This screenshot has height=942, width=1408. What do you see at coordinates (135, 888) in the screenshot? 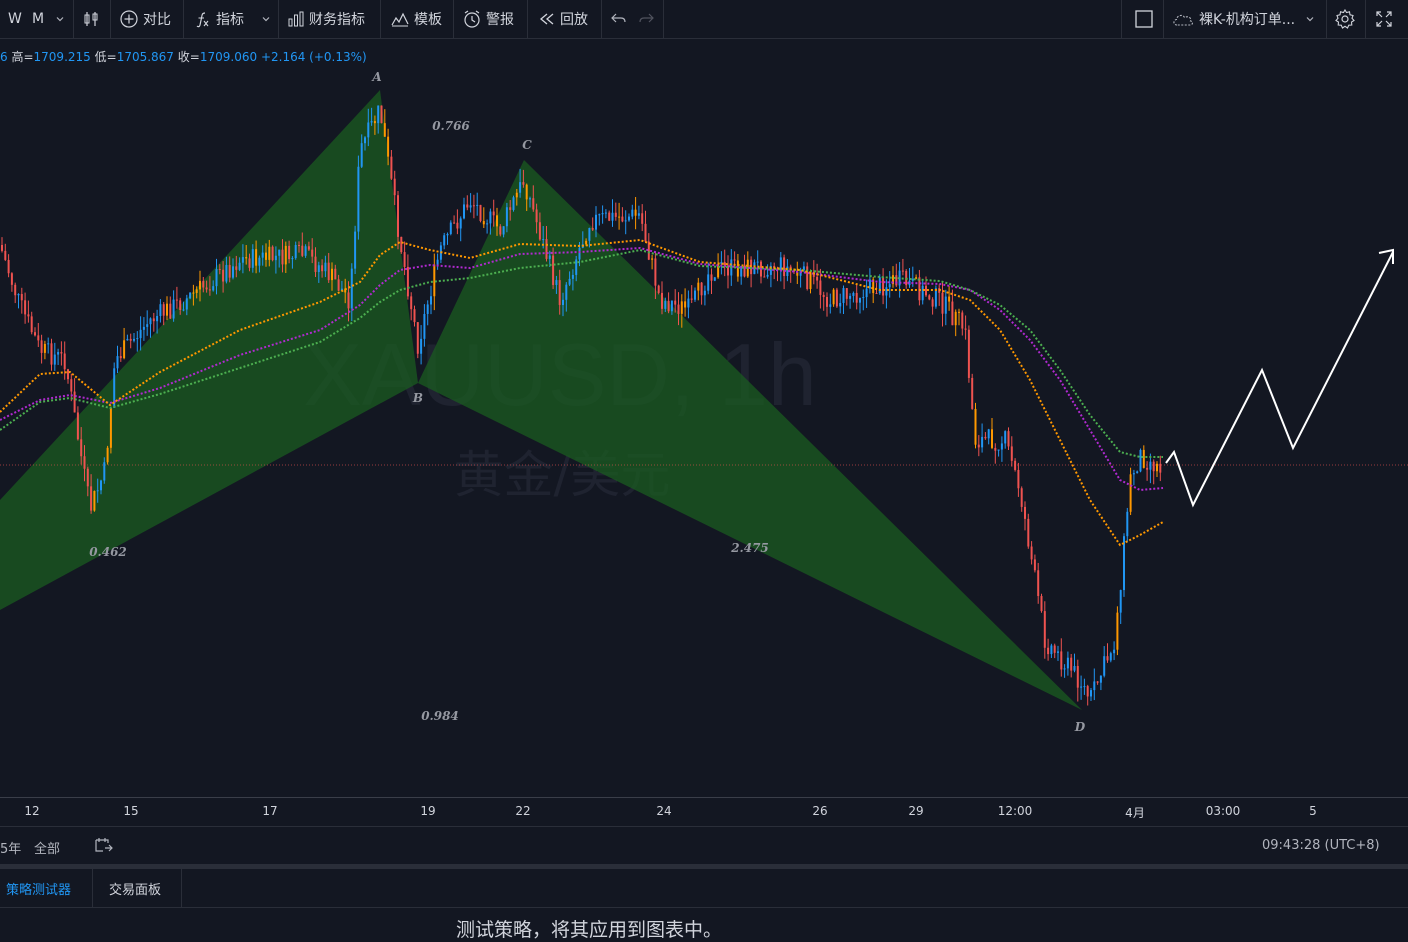
I see `tab-trading-panel: 交易面板` at bounding box center [135, 888].